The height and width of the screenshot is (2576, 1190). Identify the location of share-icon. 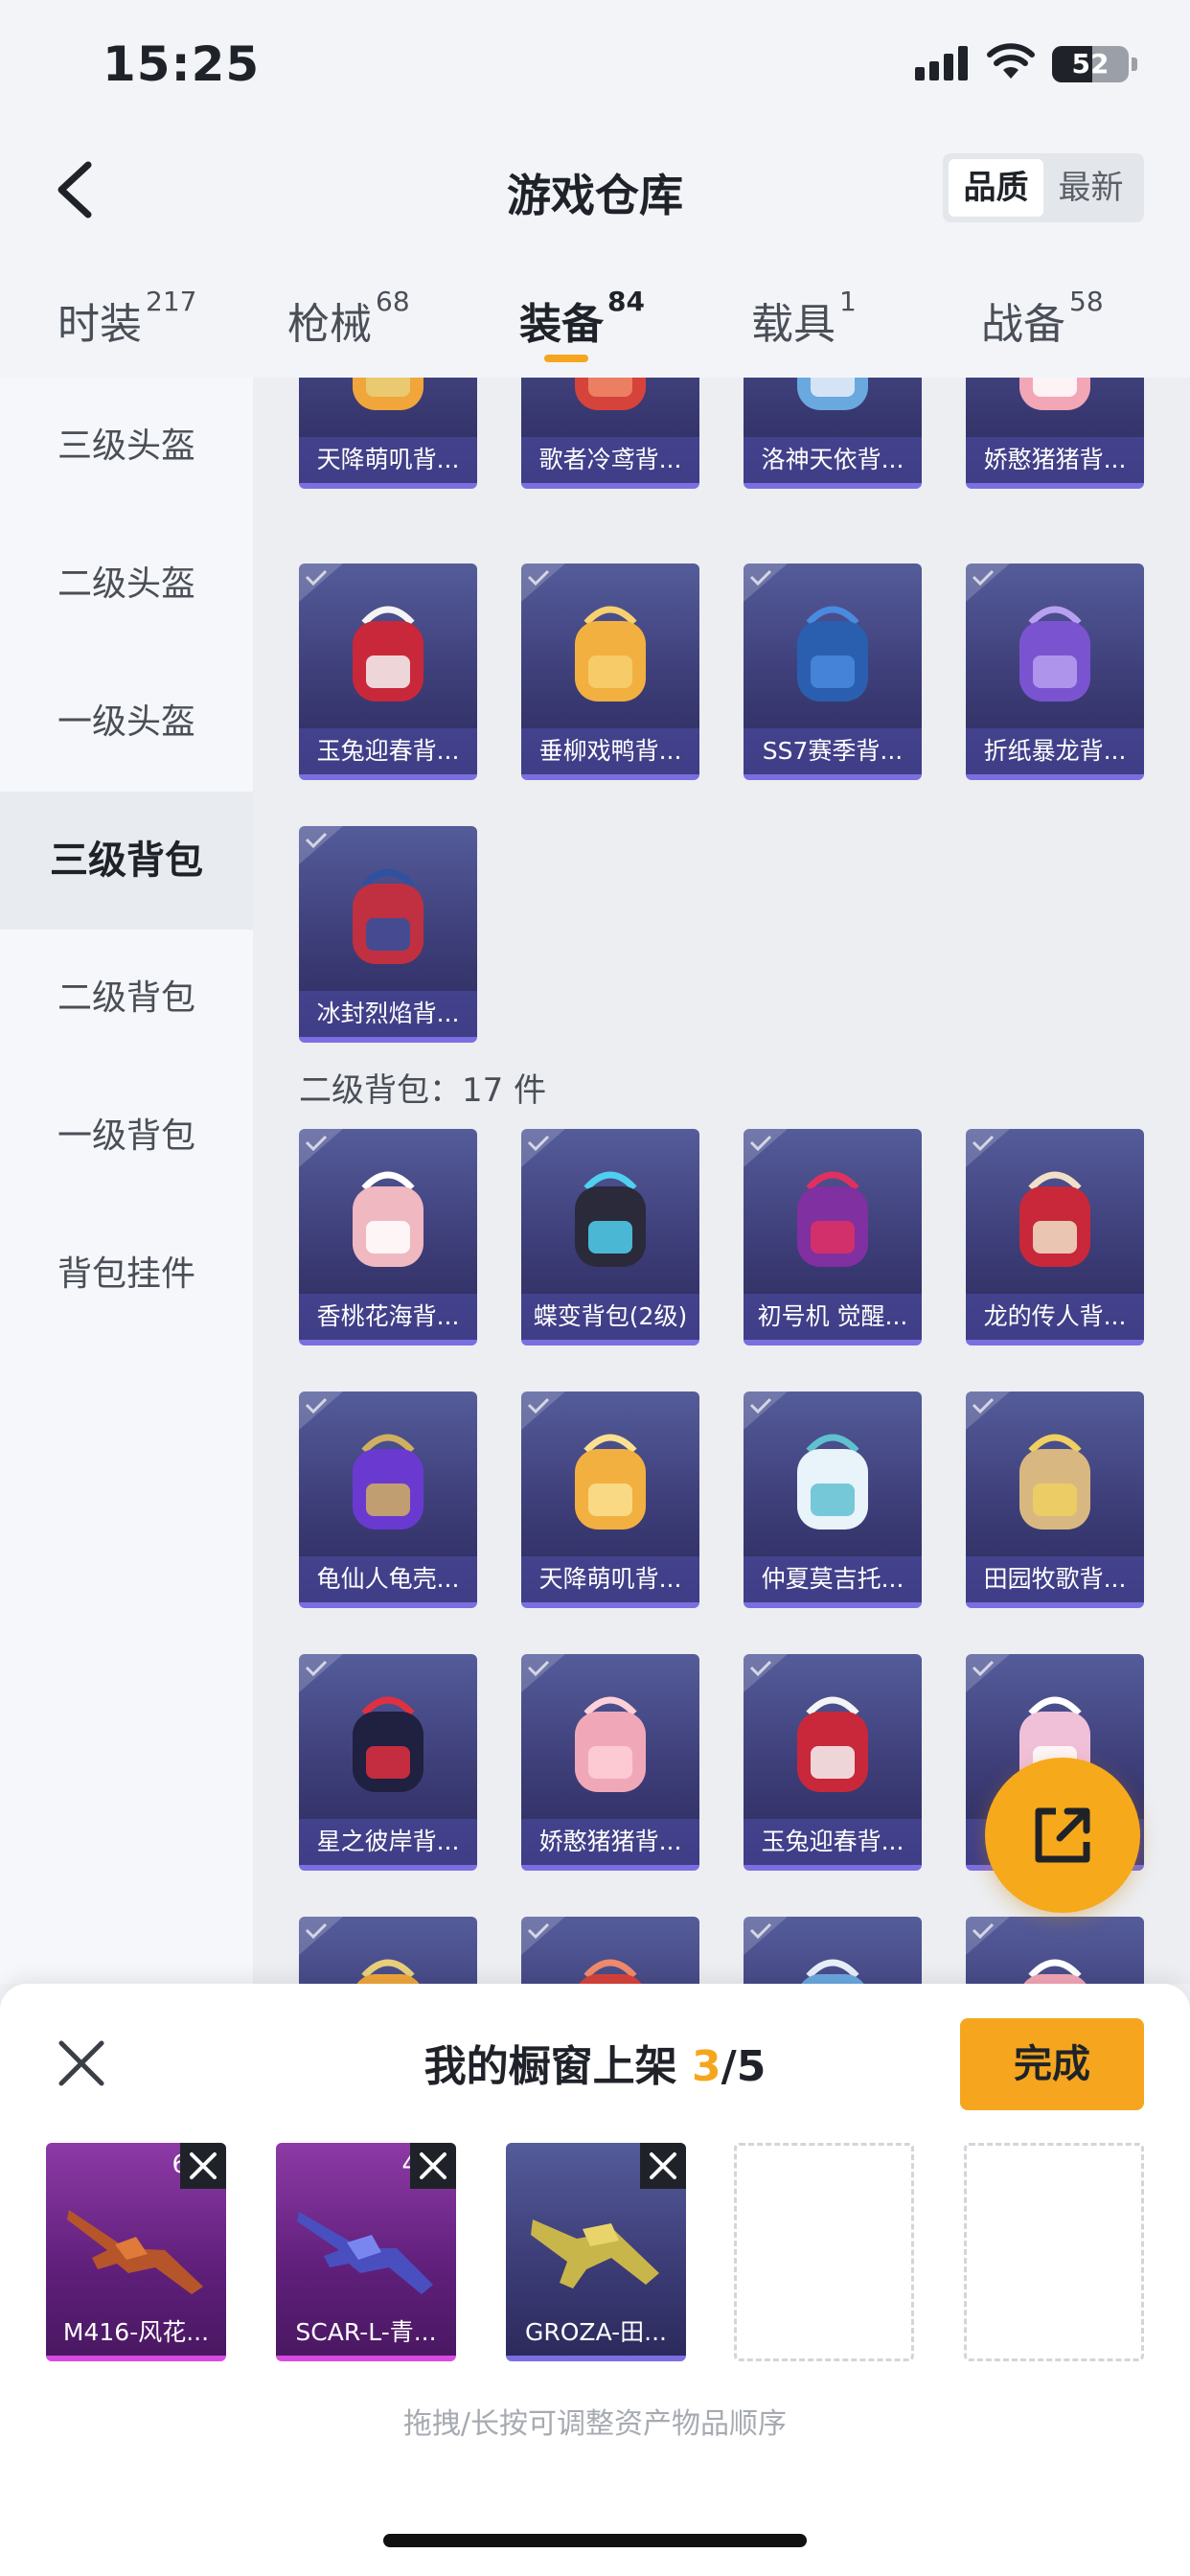
(1063, 1835).